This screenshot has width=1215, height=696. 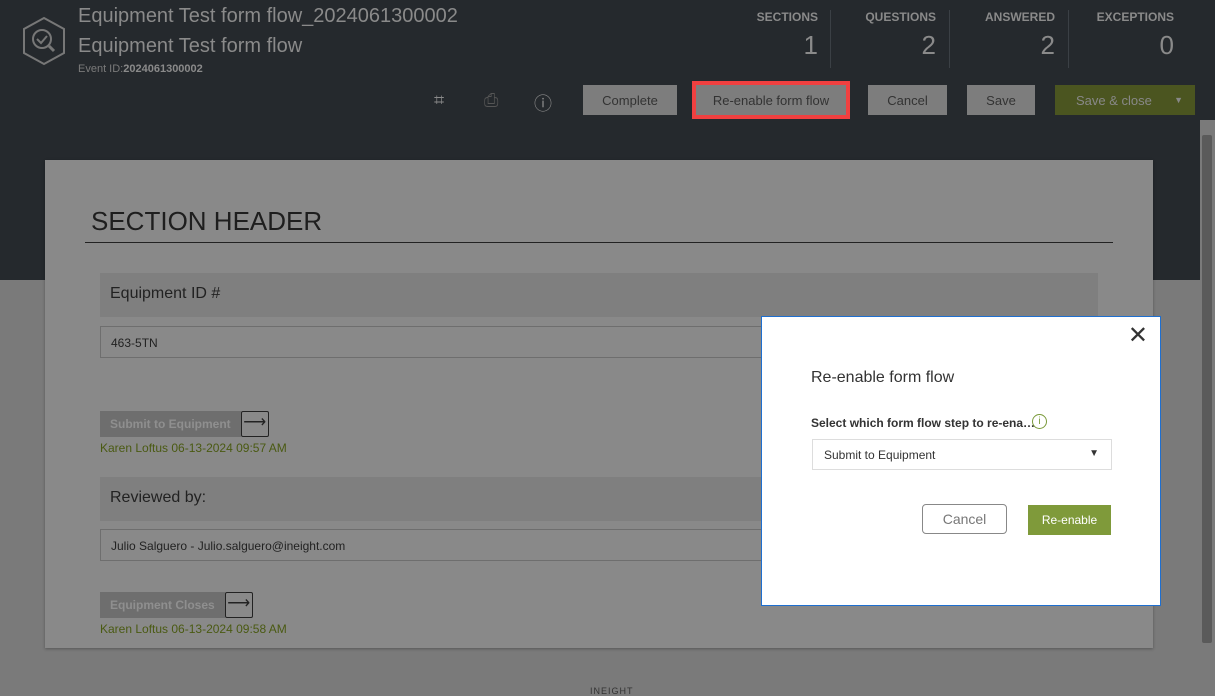 What do you see at coordinates (1114, 100) in the screenshot?
I see `save-close-label: Save & close` at bounding box center [1114, 100].